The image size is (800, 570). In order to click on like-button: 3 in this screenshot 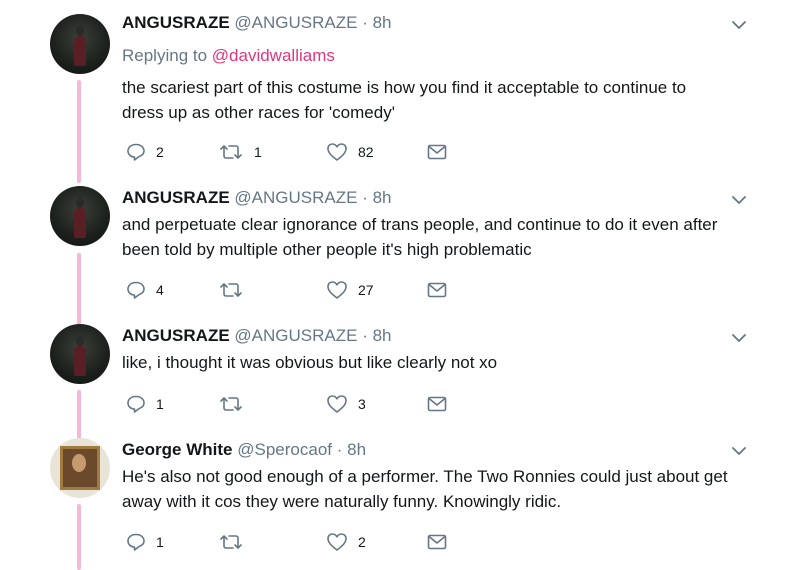, I will do `click(346, 404)`.